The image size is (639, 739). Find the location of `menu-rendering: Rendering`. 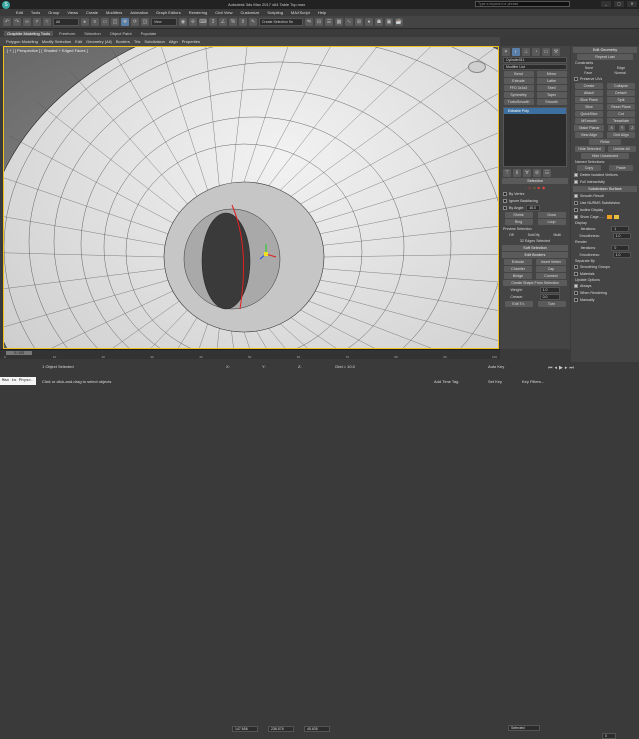

menu-rendering: Rendering is located at coordinates (198, 12).